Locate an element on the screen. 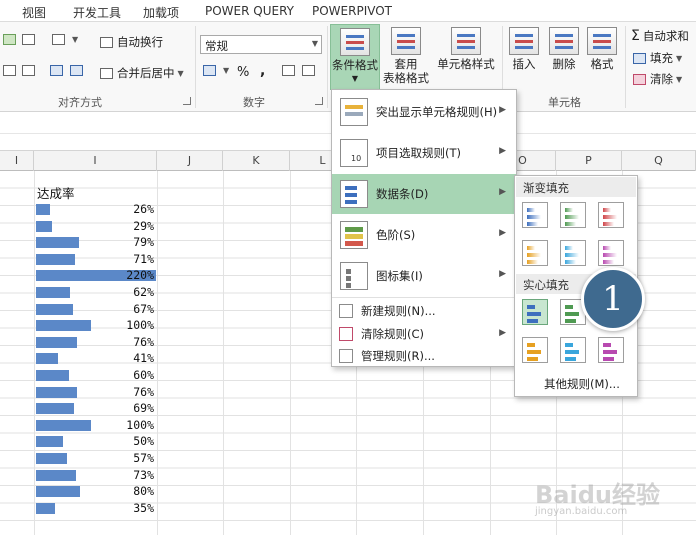 The image size is (696, 535). percent-cell: 57% is located at coordinates (137, 458).